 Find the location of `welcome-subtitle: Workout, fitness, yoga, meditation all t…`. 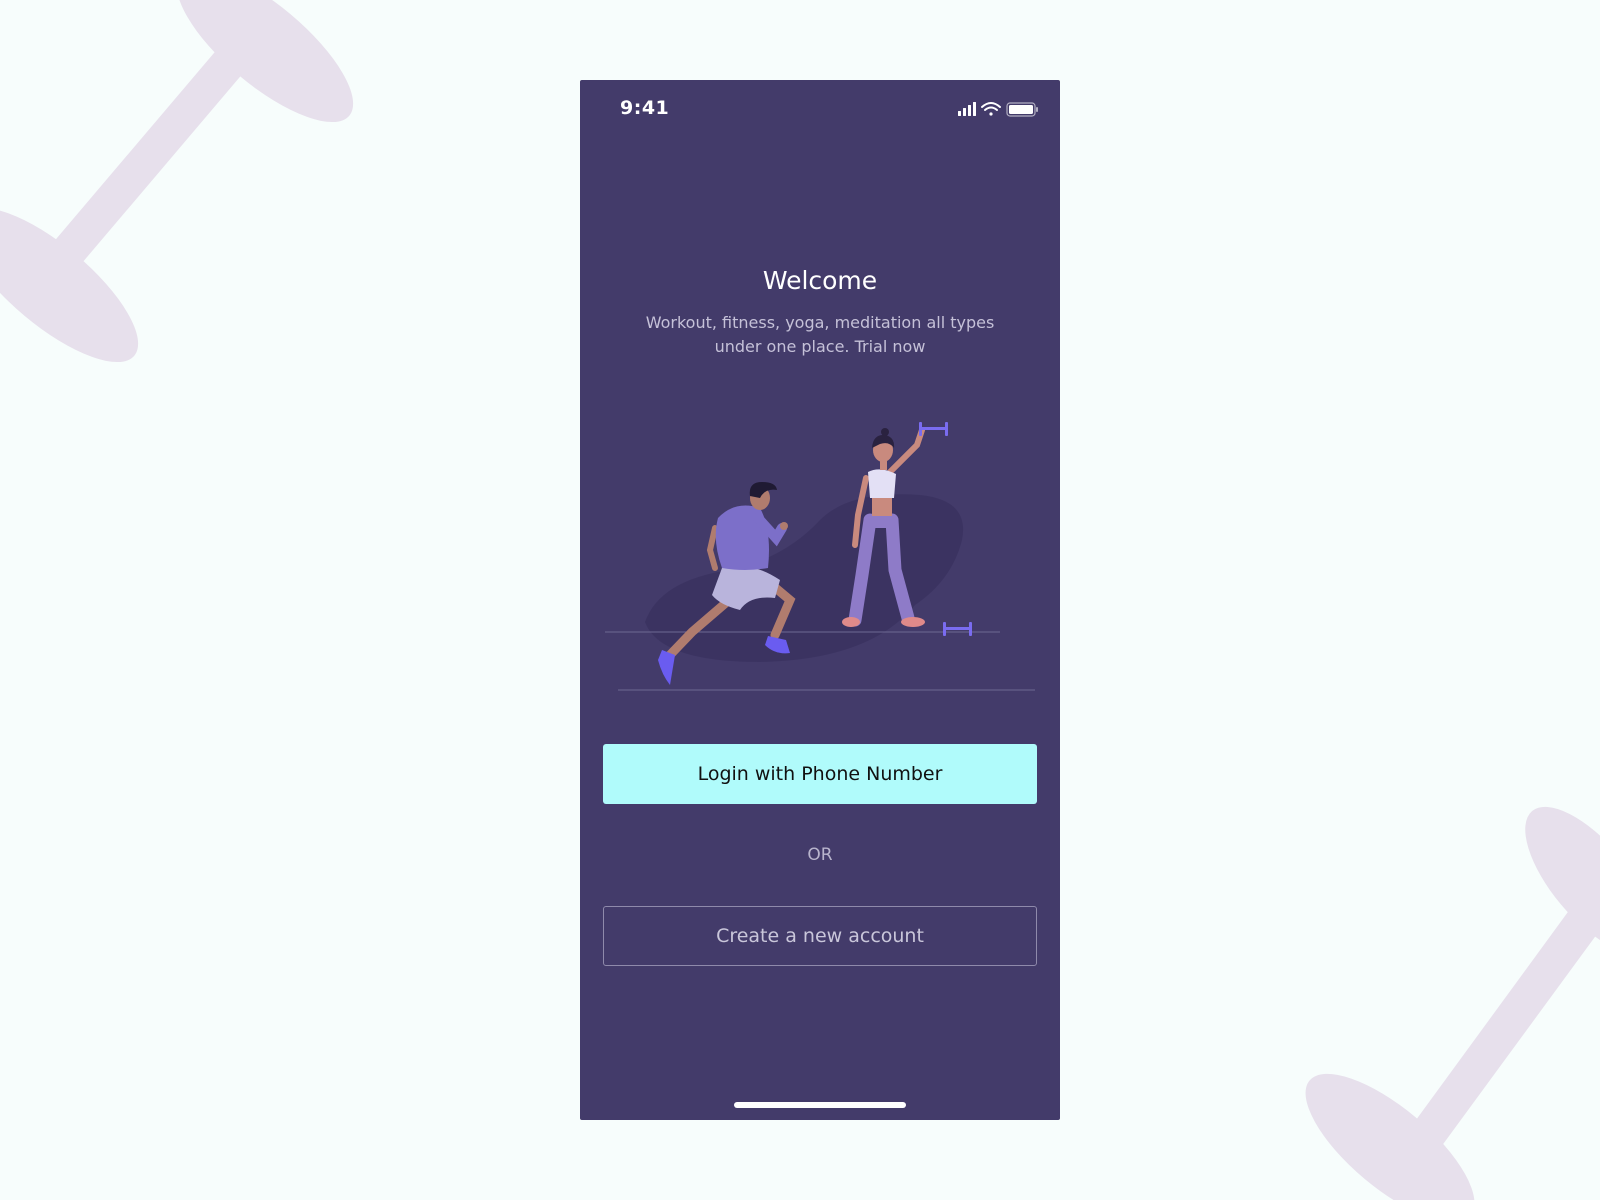

welcome-subtitle: Workout, fitness, yoga, meditation all t… is located at coordinates (820, 334).